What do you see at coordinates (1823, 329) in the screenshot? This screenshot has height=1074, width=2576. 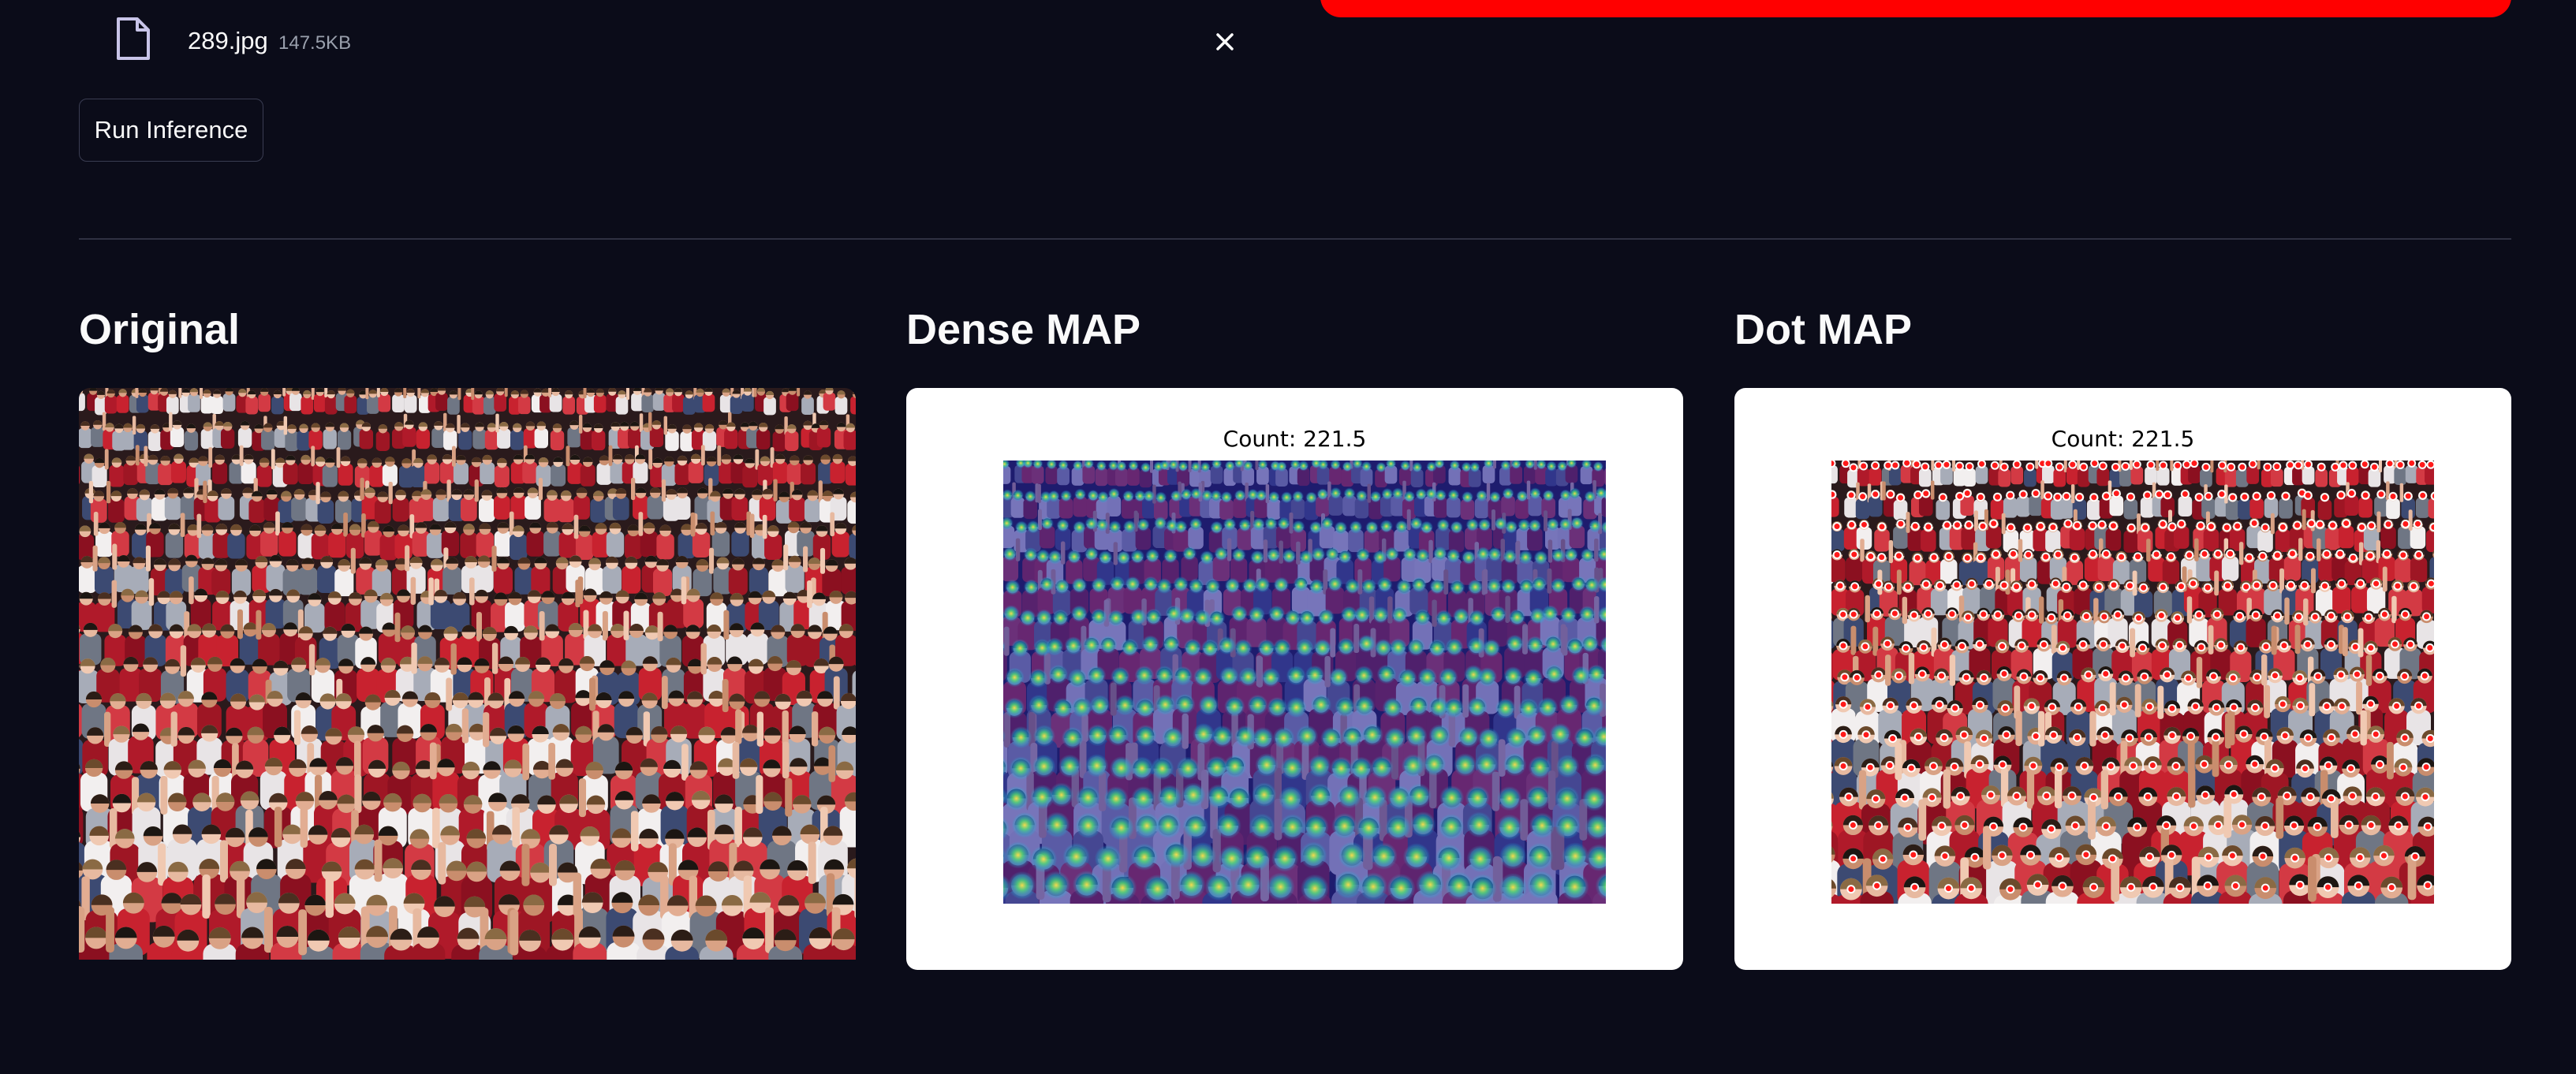 I see `dot-map-title: Dot MAP` at bounding box center [1823, 329].